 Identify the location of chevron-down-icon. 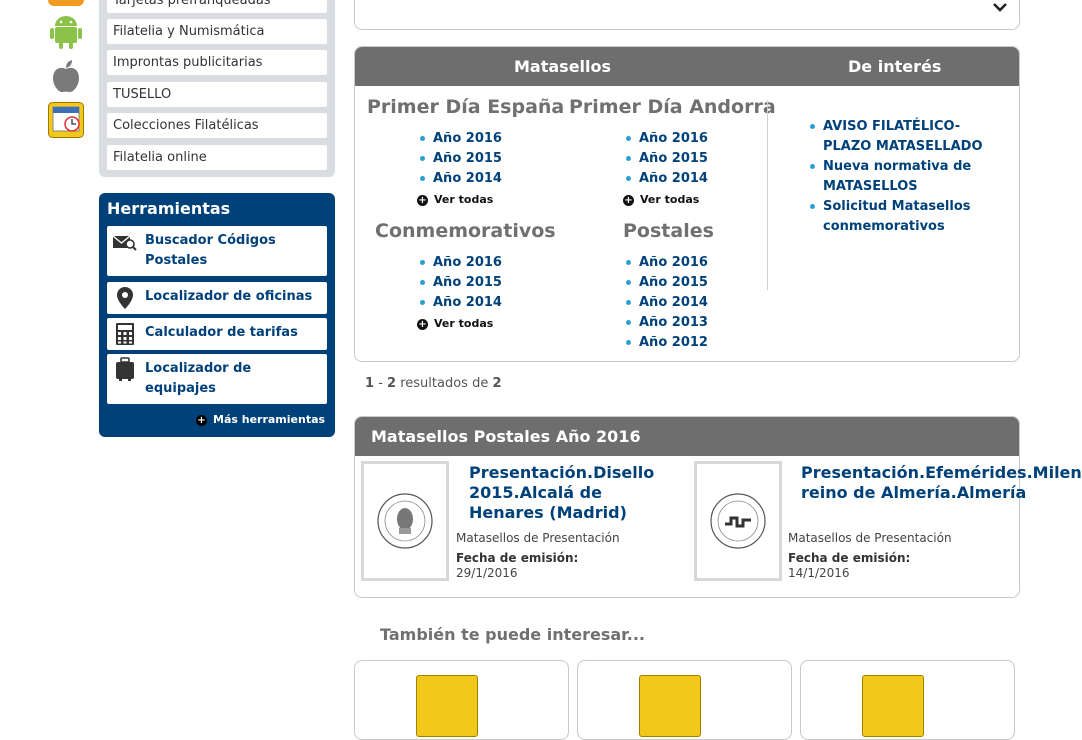
(1000, 7).